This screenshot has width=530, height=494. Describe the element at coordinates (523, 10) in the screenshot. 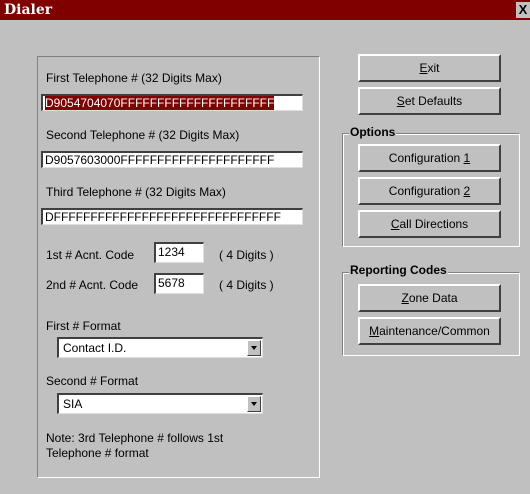

I see `close-icon: X` at that location.